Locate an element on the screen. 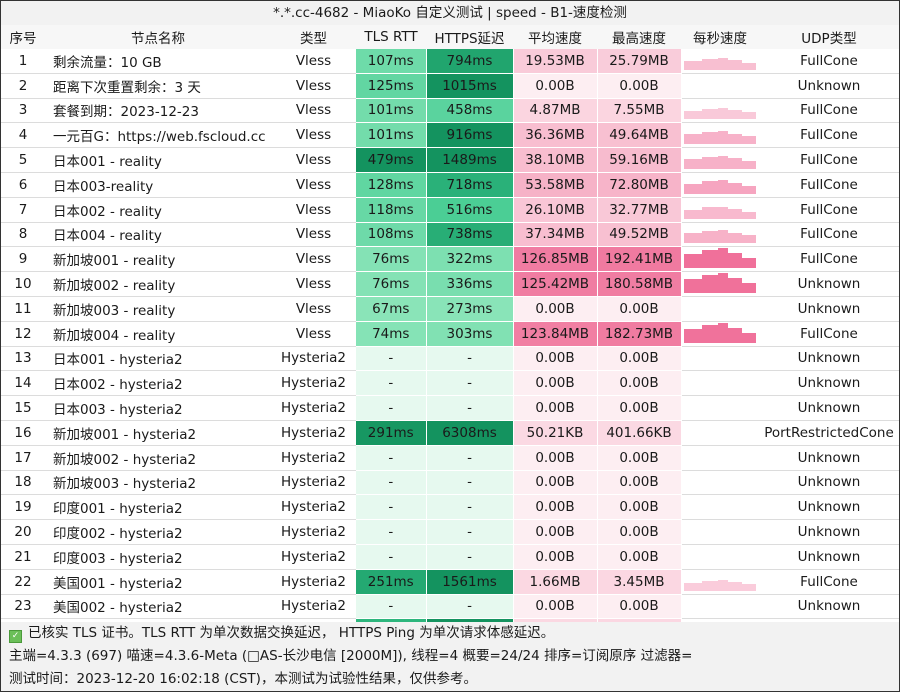 The height and width of the screenshot is (692, 900). node-name: 日本003 - hysteria2 is located at coordinates (158, 408).